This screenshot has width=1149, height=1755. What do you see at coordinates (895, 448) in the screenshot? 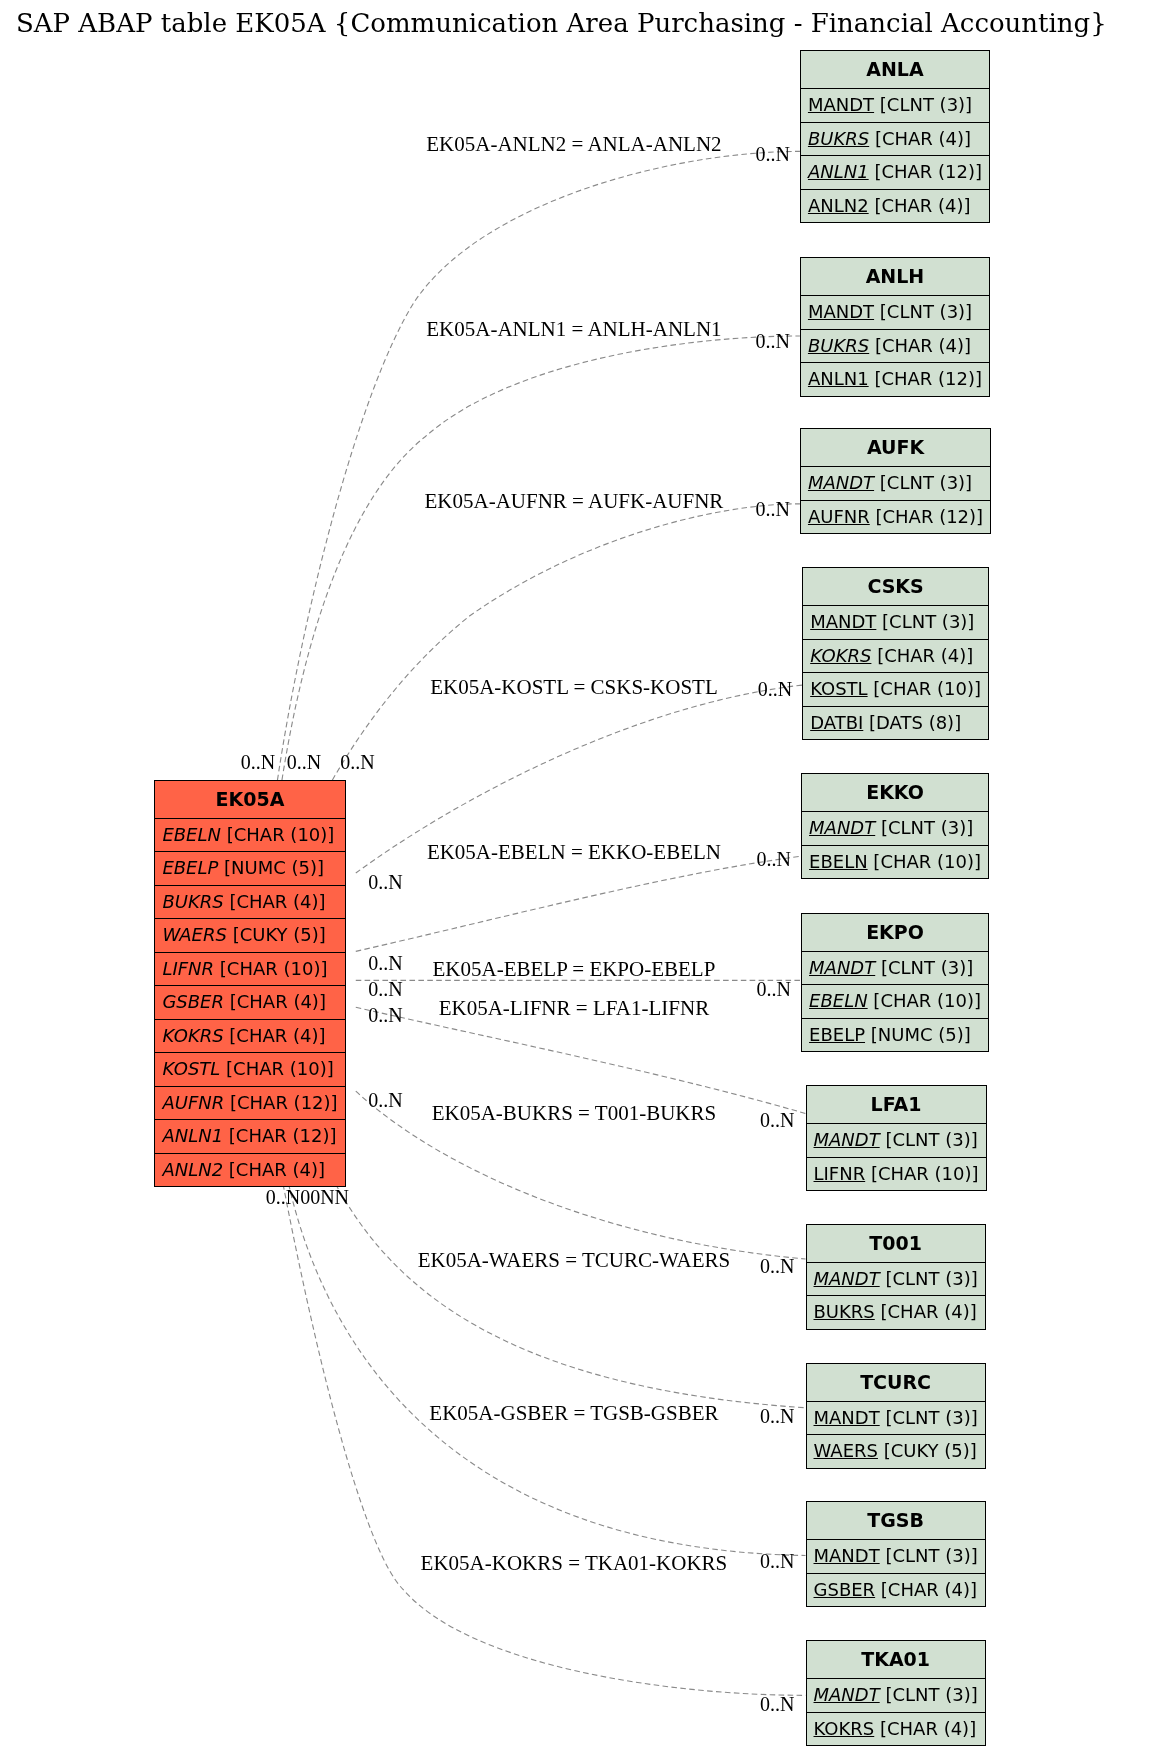
I see `table-name: AUFK` at bounding box center [895, 448].